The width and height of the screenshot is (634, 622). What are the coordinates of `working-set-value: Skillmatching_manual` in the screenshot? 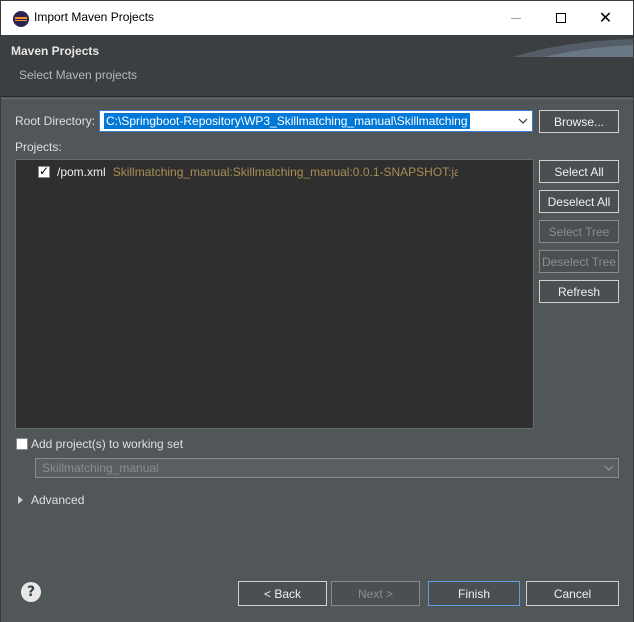 It's located at (100, 468).